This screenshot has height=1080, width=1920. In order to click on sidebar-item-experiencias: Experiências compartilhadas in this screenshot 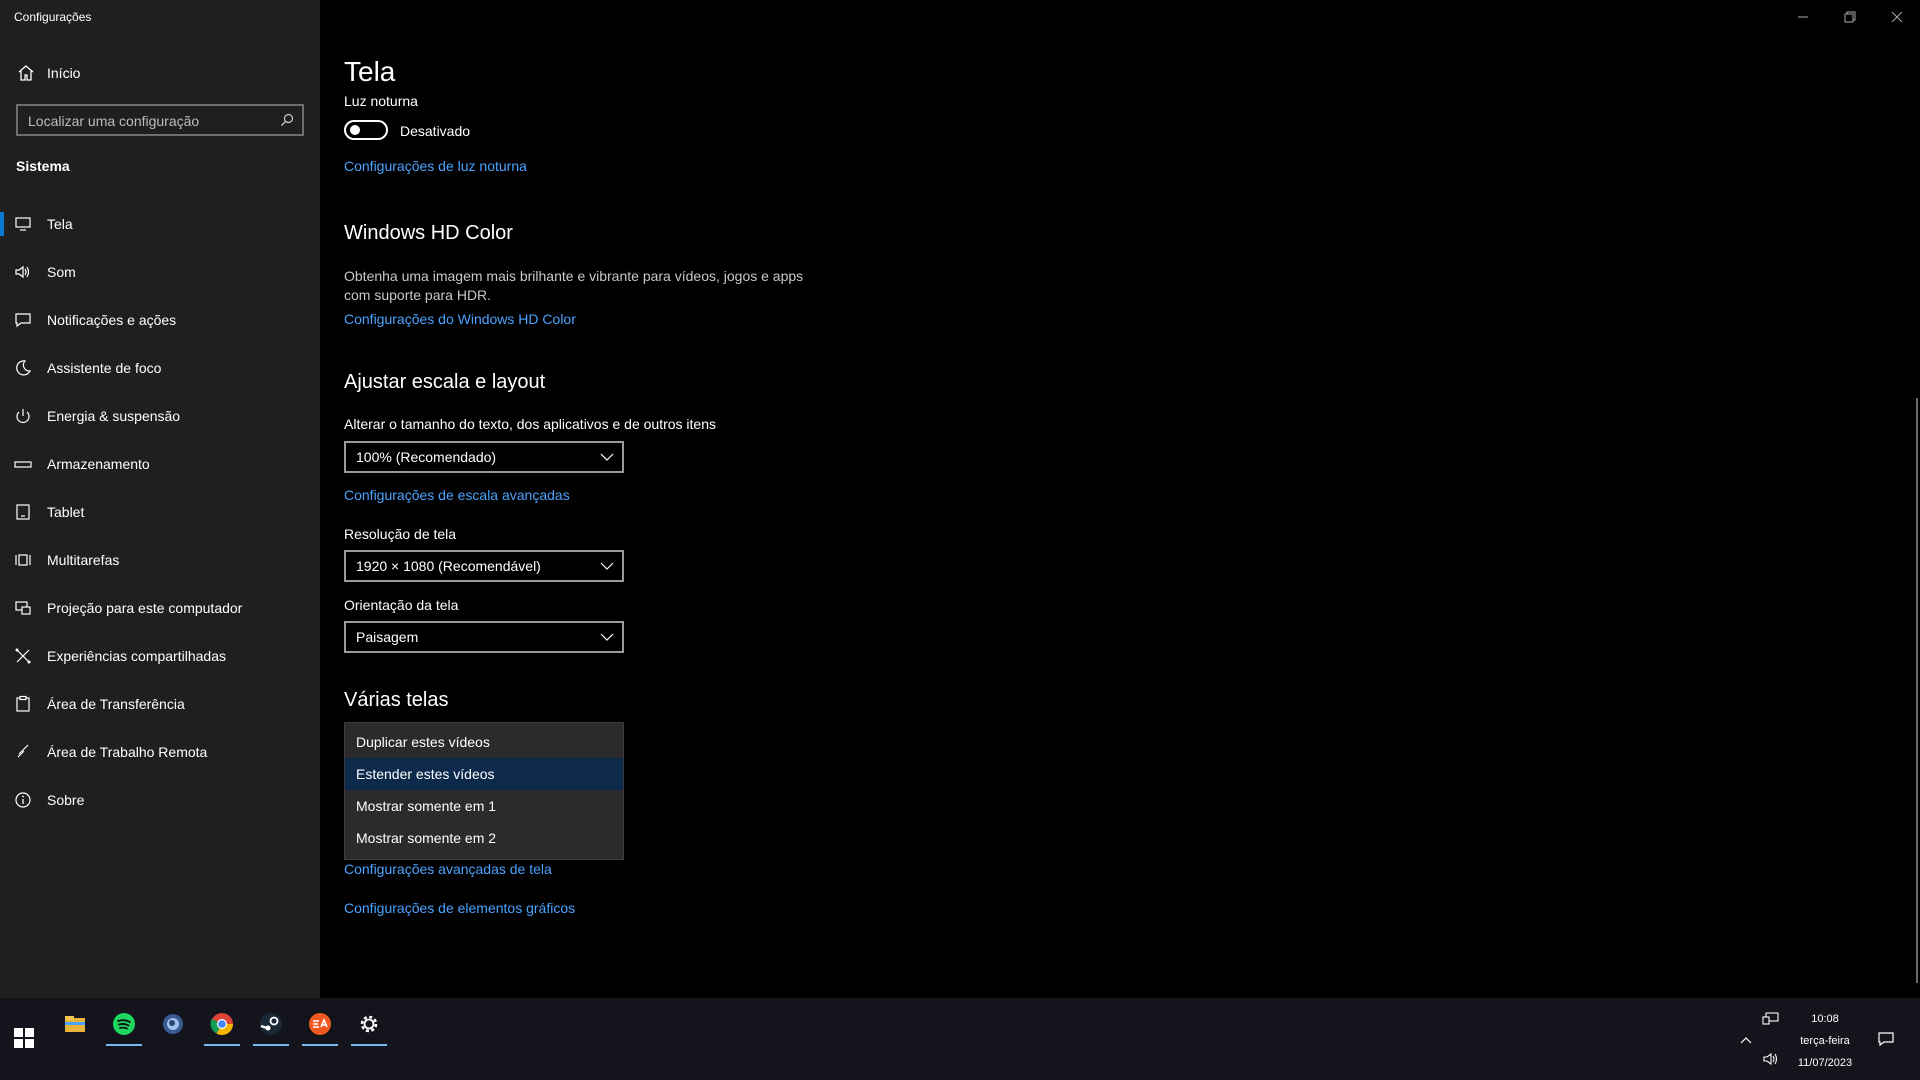, I will do `click(160, 656)`.